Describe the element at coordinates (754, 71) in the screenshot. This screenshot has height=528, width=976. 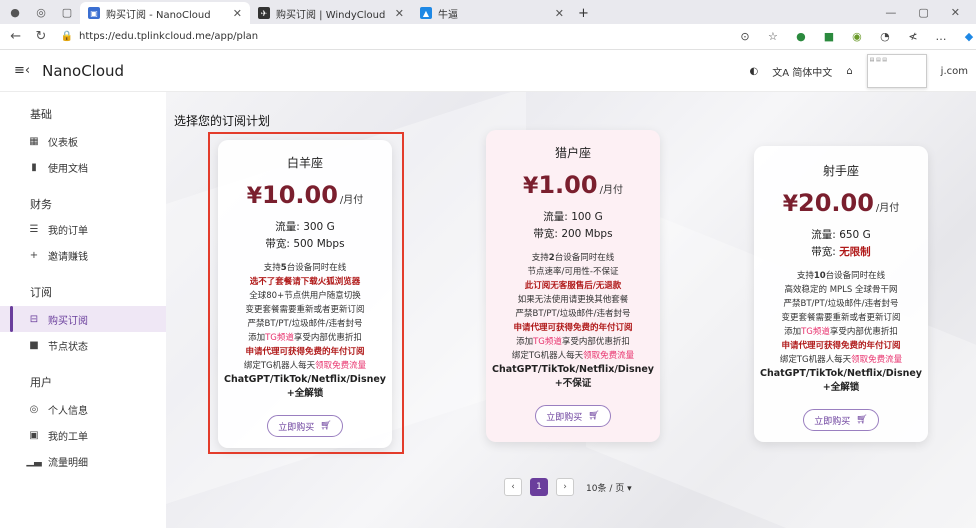
I see `palette-icon: ◐` at that location.